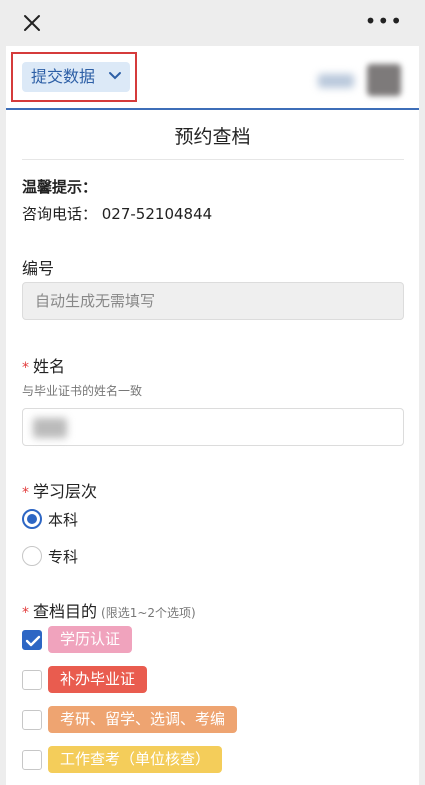 The height and width of the screenshot is (785, 425). What do you see at coordinates (32, 23) in the screenshot?
I see `close-icon` at bounding box center [32, 23].